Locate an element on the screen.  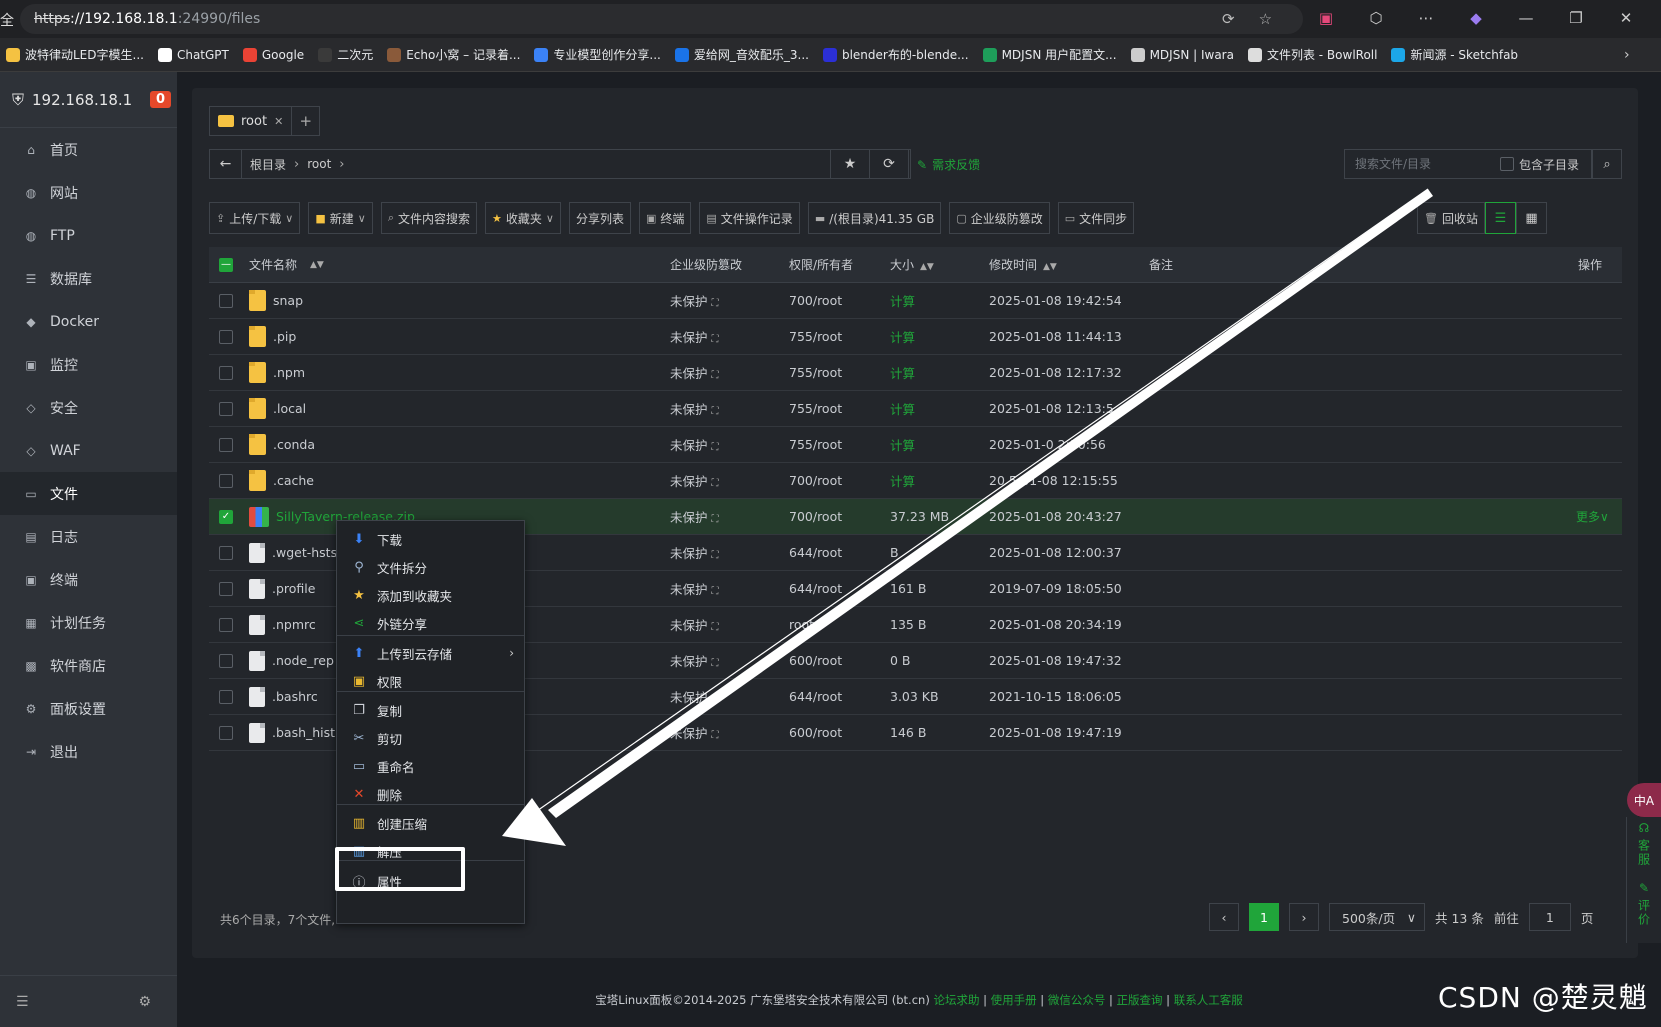
row-checkbox: ✓ is located at coordinates (226, 516).